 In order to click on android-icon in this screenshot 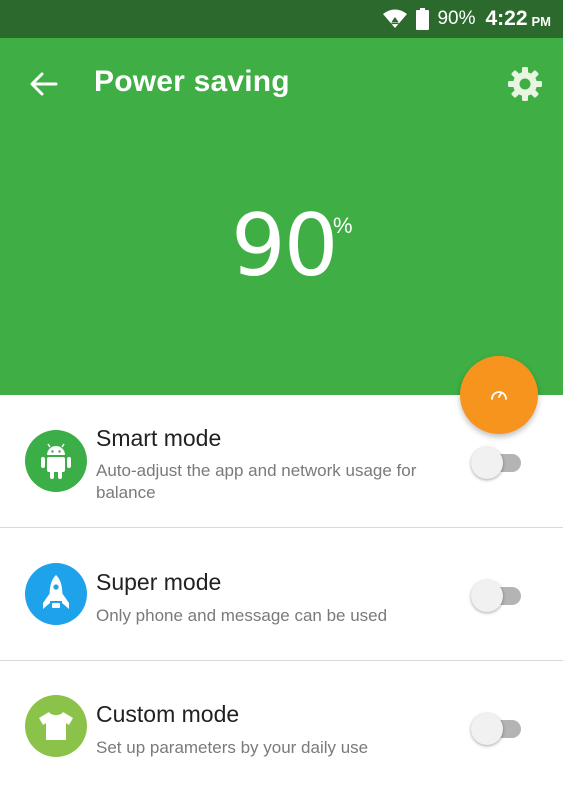, I will do `click(56, 461)`.